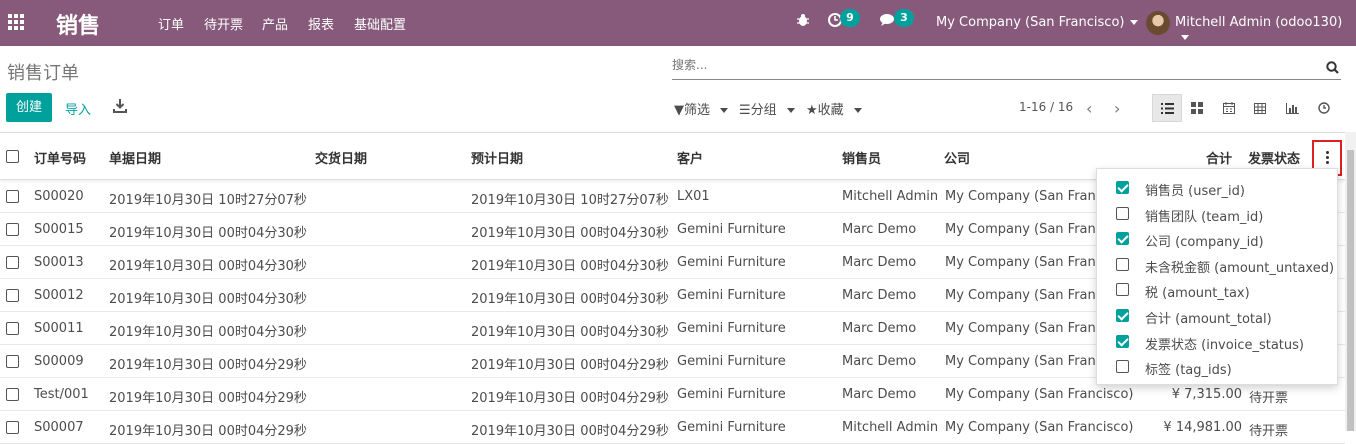 The width and height of the screenshot is (1356, 444). What do you see at coordinates (1324, 108) in the screenshot?
I see `activity-view-button` at bounding box center [1324, 108].